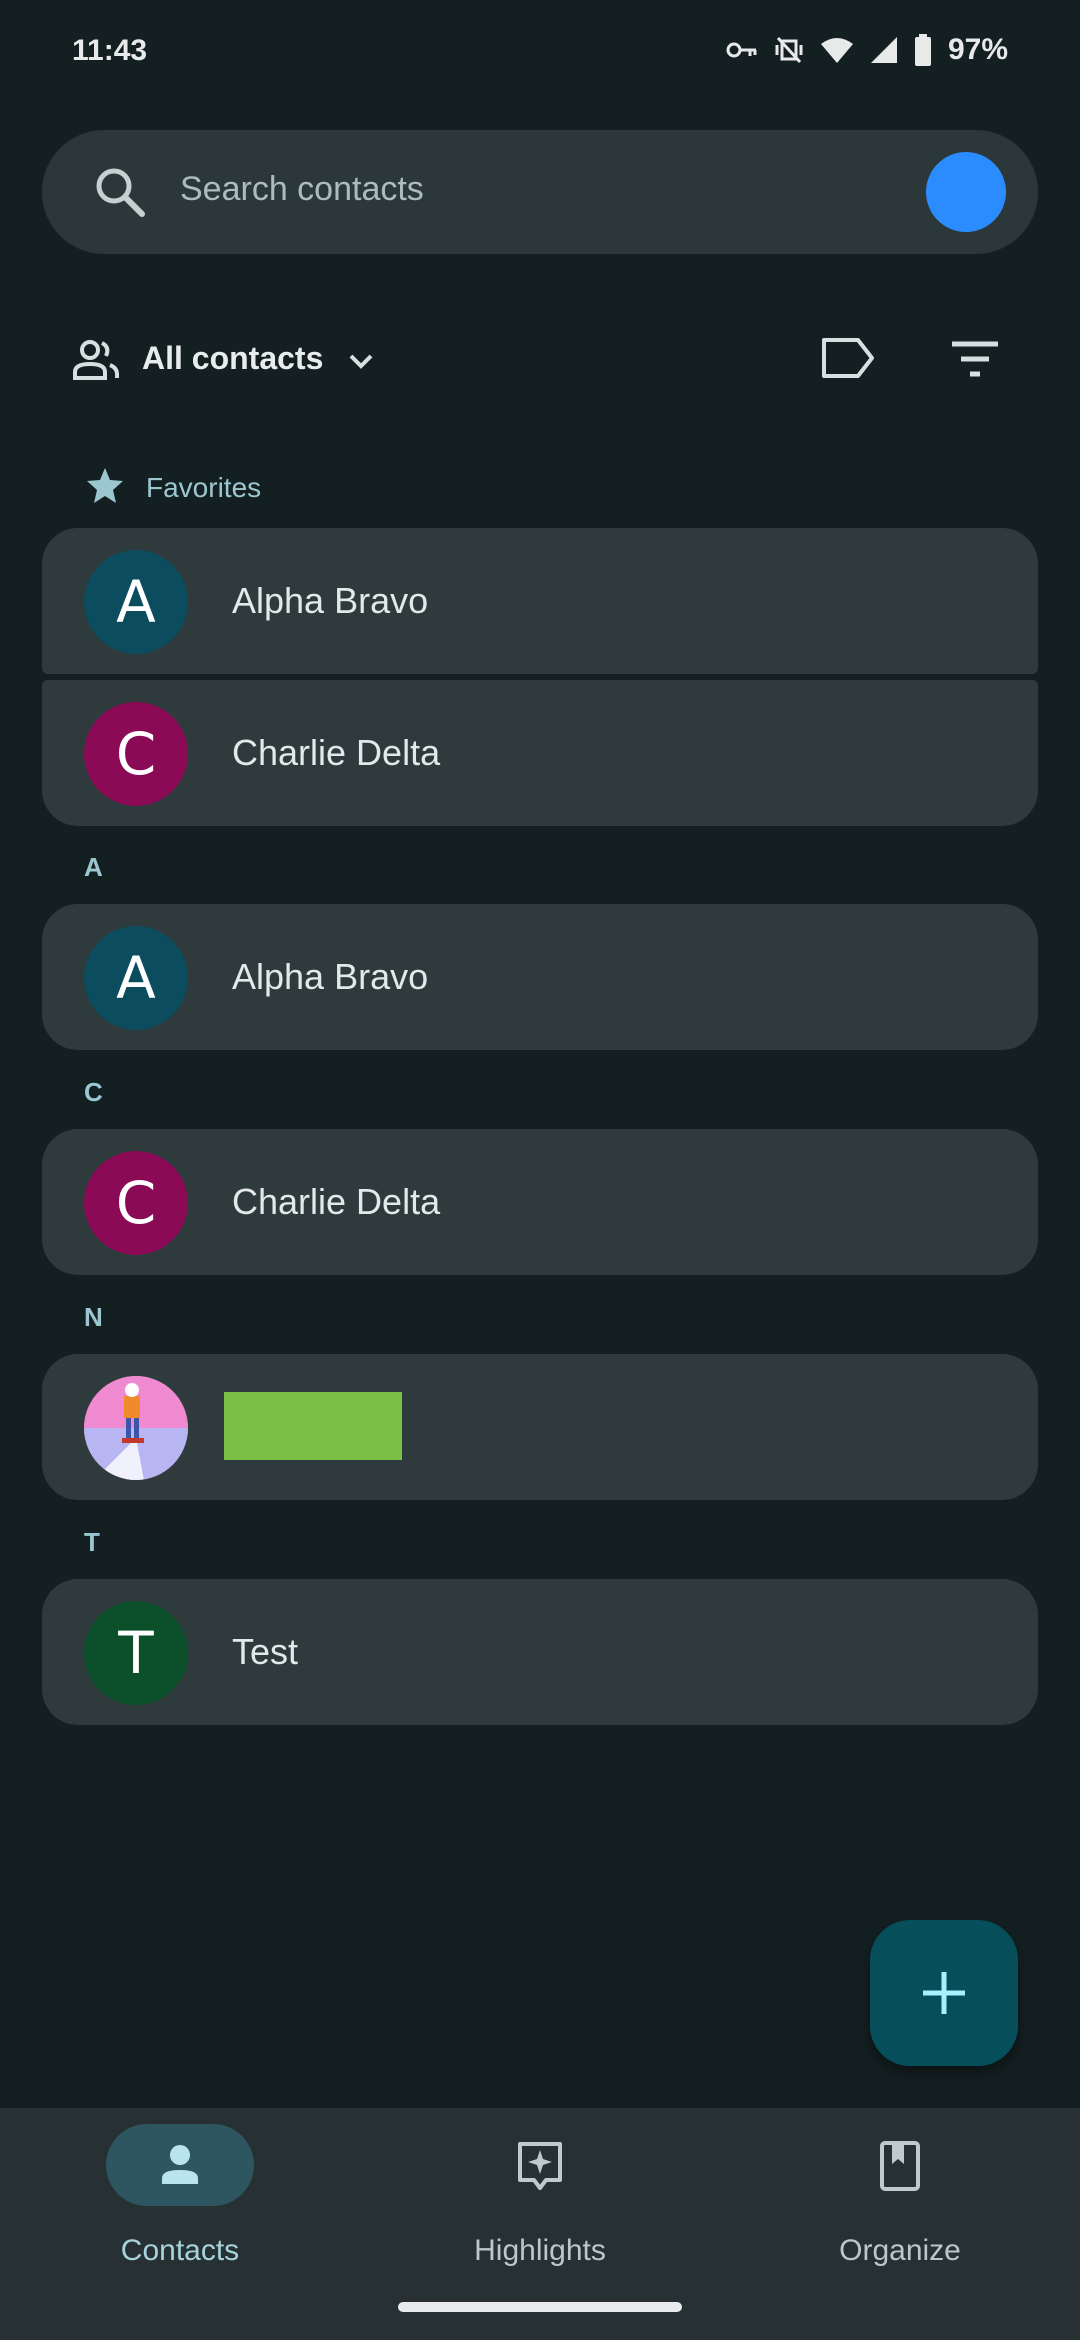 The width and height of the screenshot is (1080, 2340). What do you see at coordinates (136, 1653) in the screenshot?
I see `contact-avatar: T` at bounding box center [136, 1653].